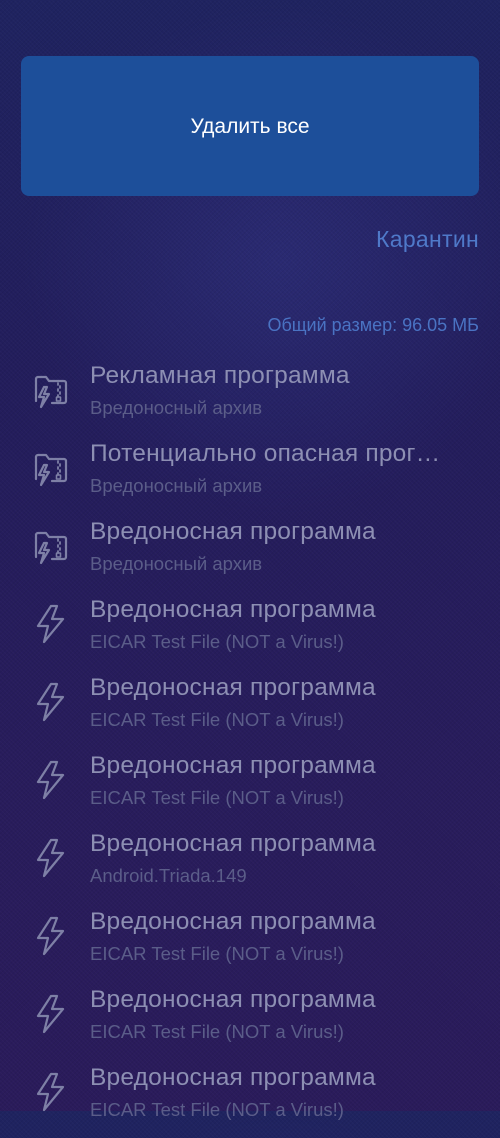 Image resolution: width=500 pixels, height=1138 pixels. I want to click on delete-all-label: Удалить все, so click(250, 126).